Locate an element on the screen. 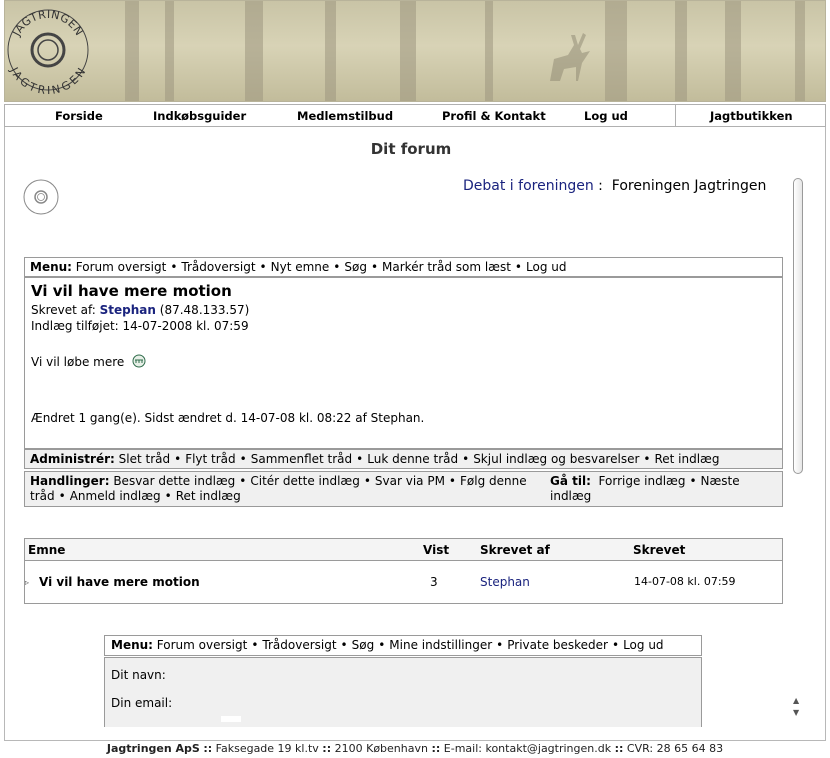 Image resolution: width=830 pixels, height=758 pixels. menu-forum-oversigt: Forum oversigt is located at coordinates (121, 267).